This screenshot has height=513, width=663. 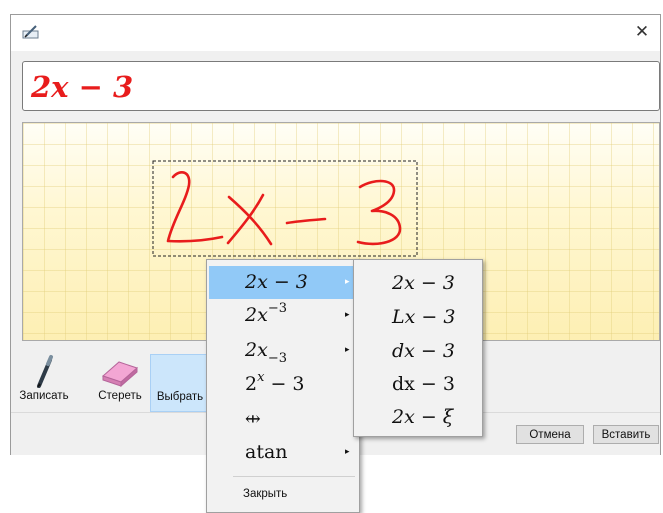 What do you see at coordinates (418, 283) in the screenshot?
I see `submenu-item: 2x − 3` at bounding box center [418, 283].